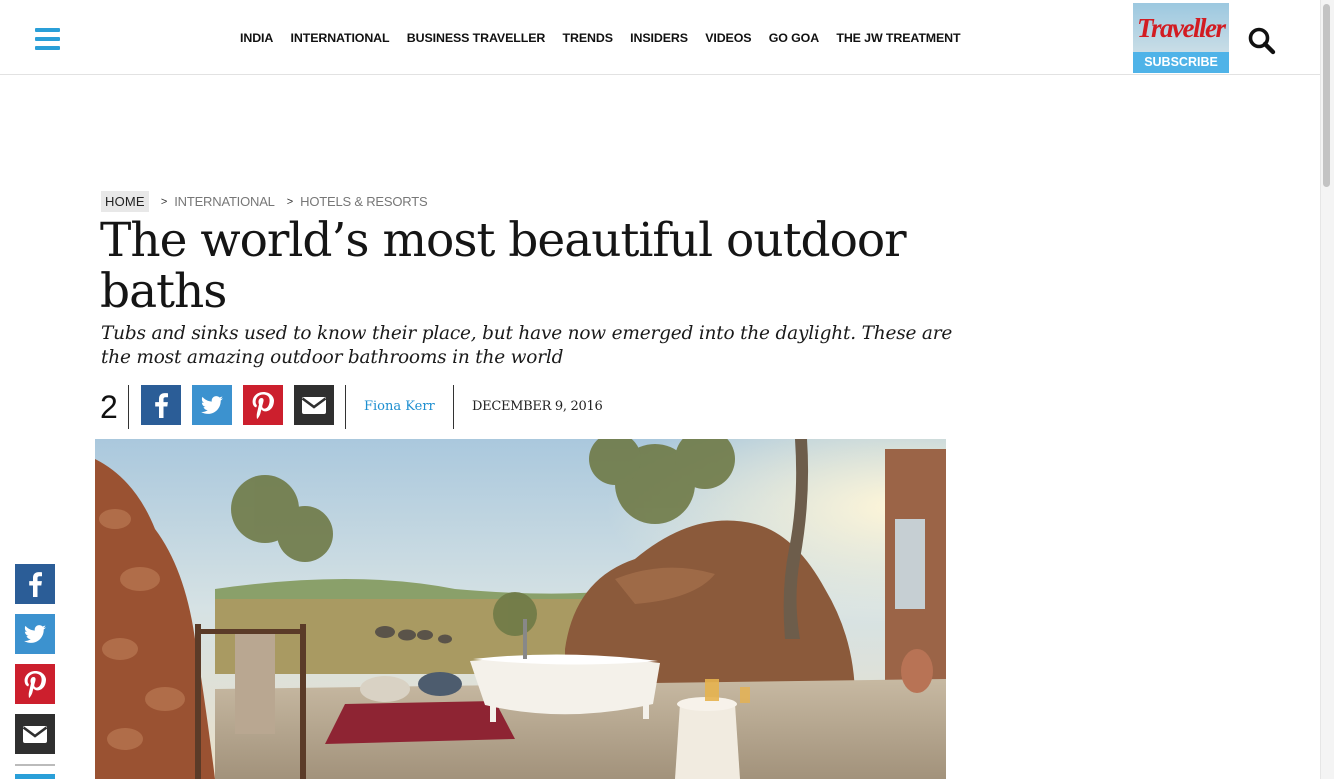 The width and height of the screenshot is (1334, 779). What do you see at coordinates (125, 201) in the screenshot?
I see `breadcrumb-home: HOME` at bounding box center [125, 201].